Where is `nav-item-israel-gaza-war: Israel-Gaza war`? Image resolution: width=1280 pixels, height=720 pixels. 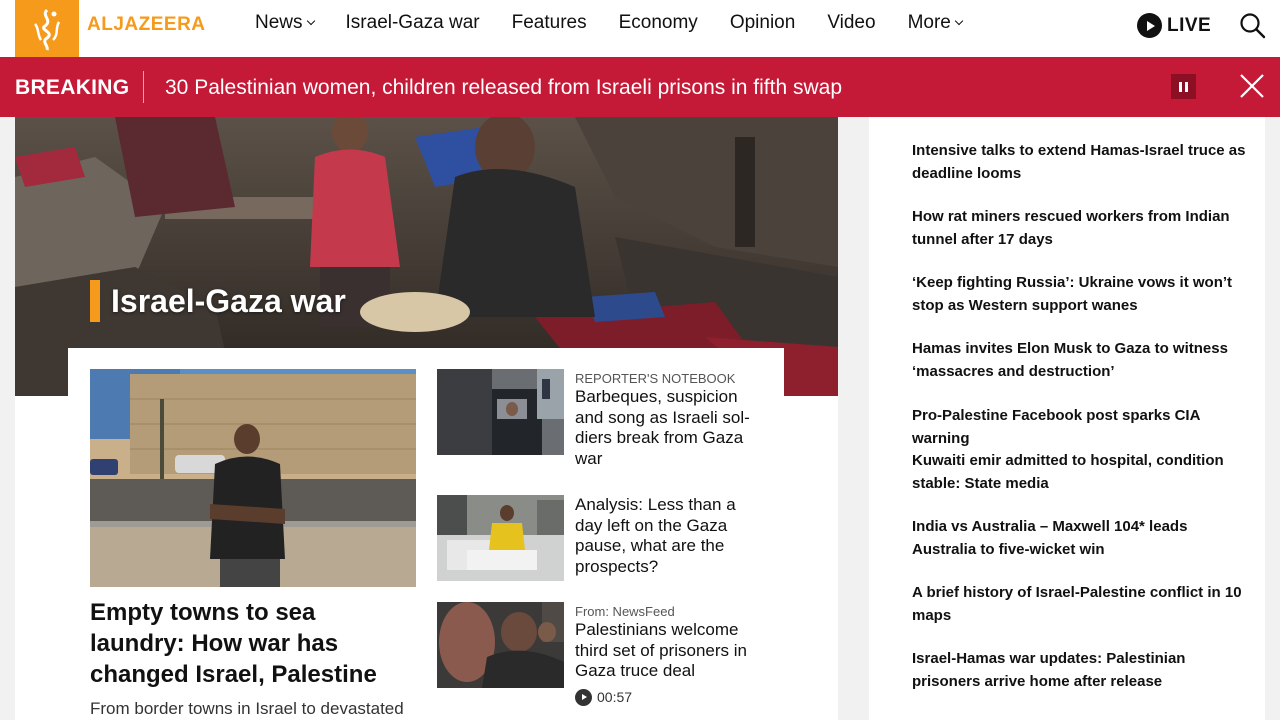
nav-item-israel-gaza-war: Israel-Gaza war is located at coordinates (413, 23).